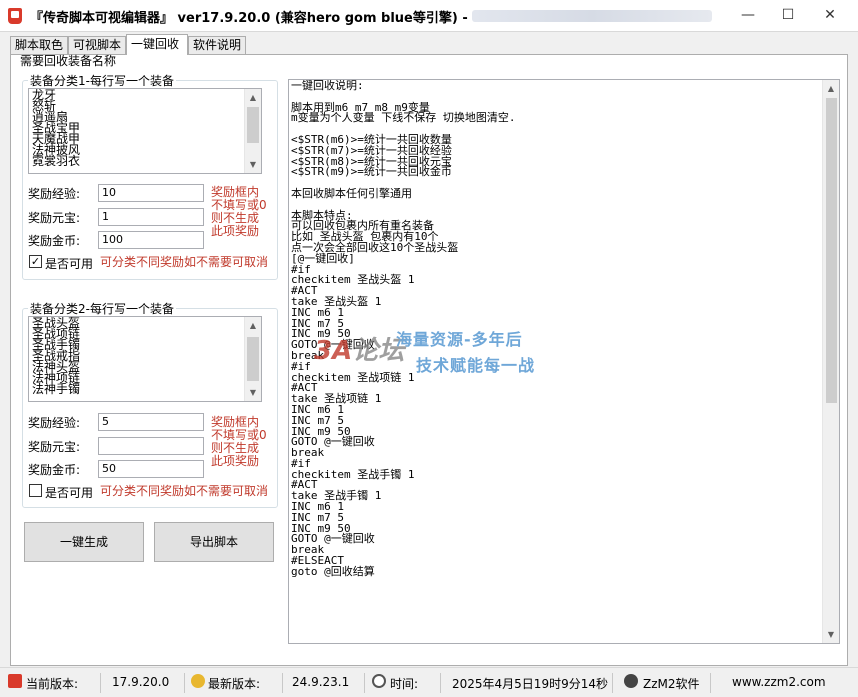 The image size is (858, 697). Describe the element at coordinates (198, 681) in the screenshot. I see `update-icon` at that location.